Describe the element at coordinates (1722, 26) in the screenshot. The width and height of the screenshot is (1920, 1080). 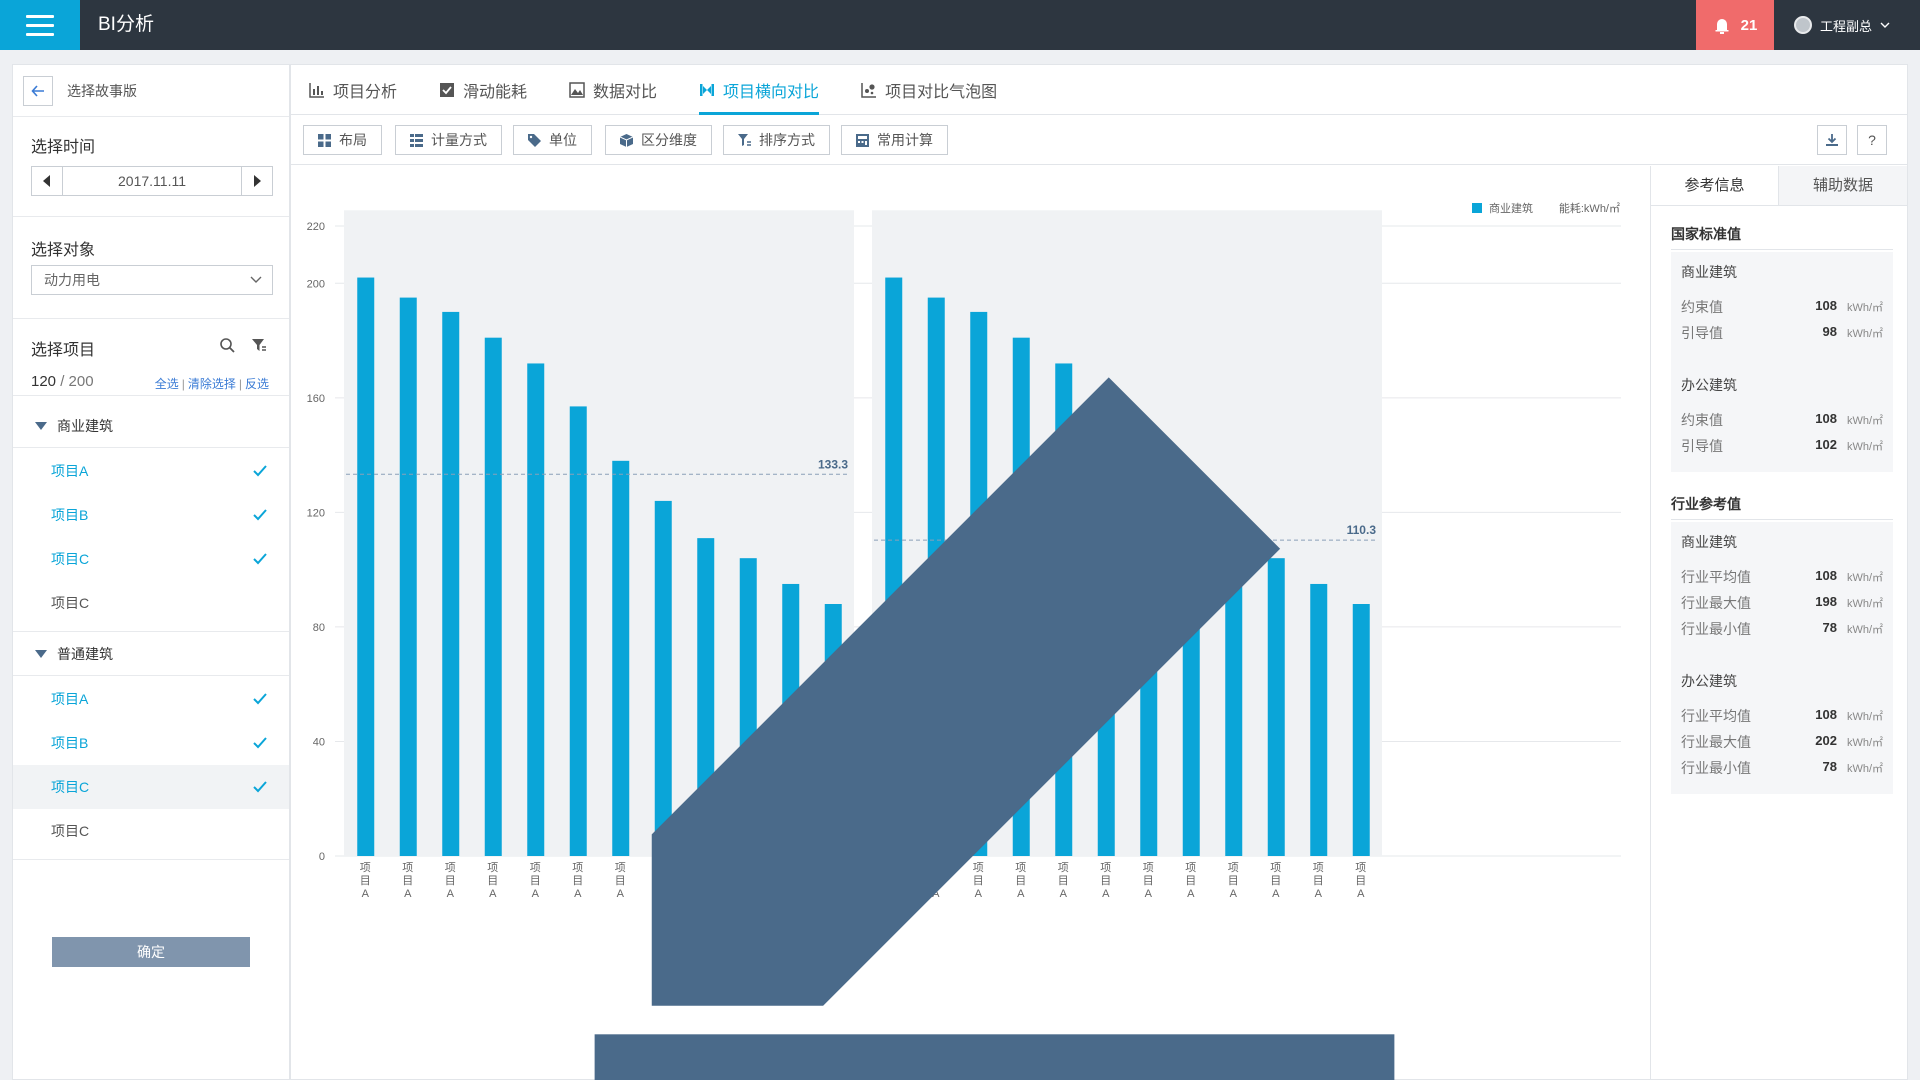
I see `bell-icon` at that location.